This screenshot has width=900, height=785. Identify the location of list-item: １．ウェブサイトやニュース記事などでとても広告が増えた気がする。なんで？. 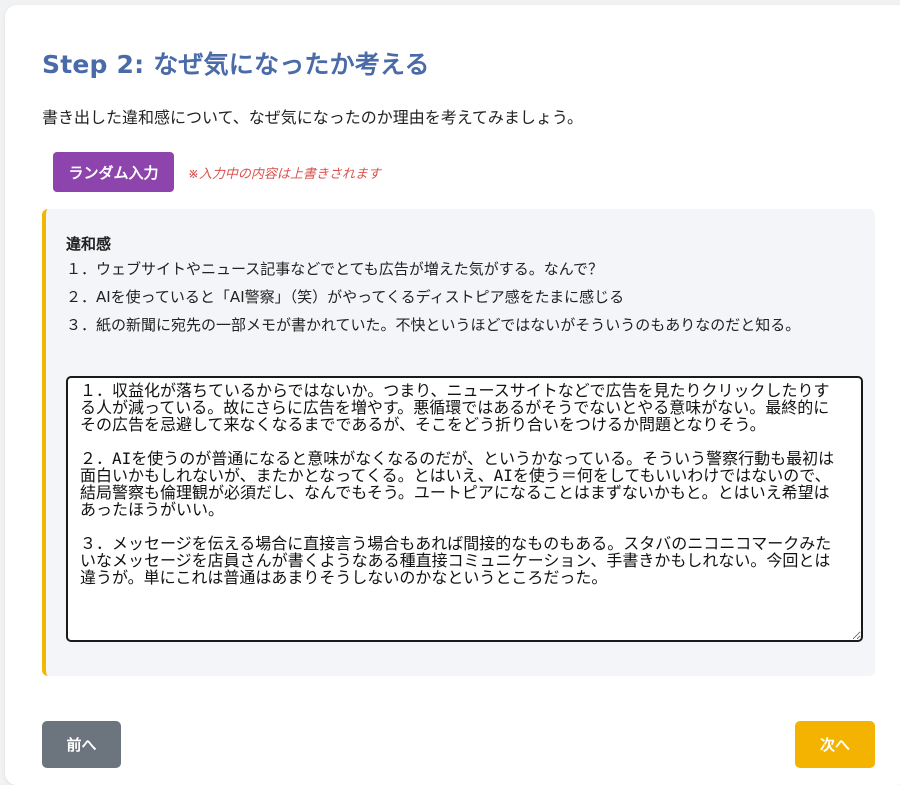
(335, 269).